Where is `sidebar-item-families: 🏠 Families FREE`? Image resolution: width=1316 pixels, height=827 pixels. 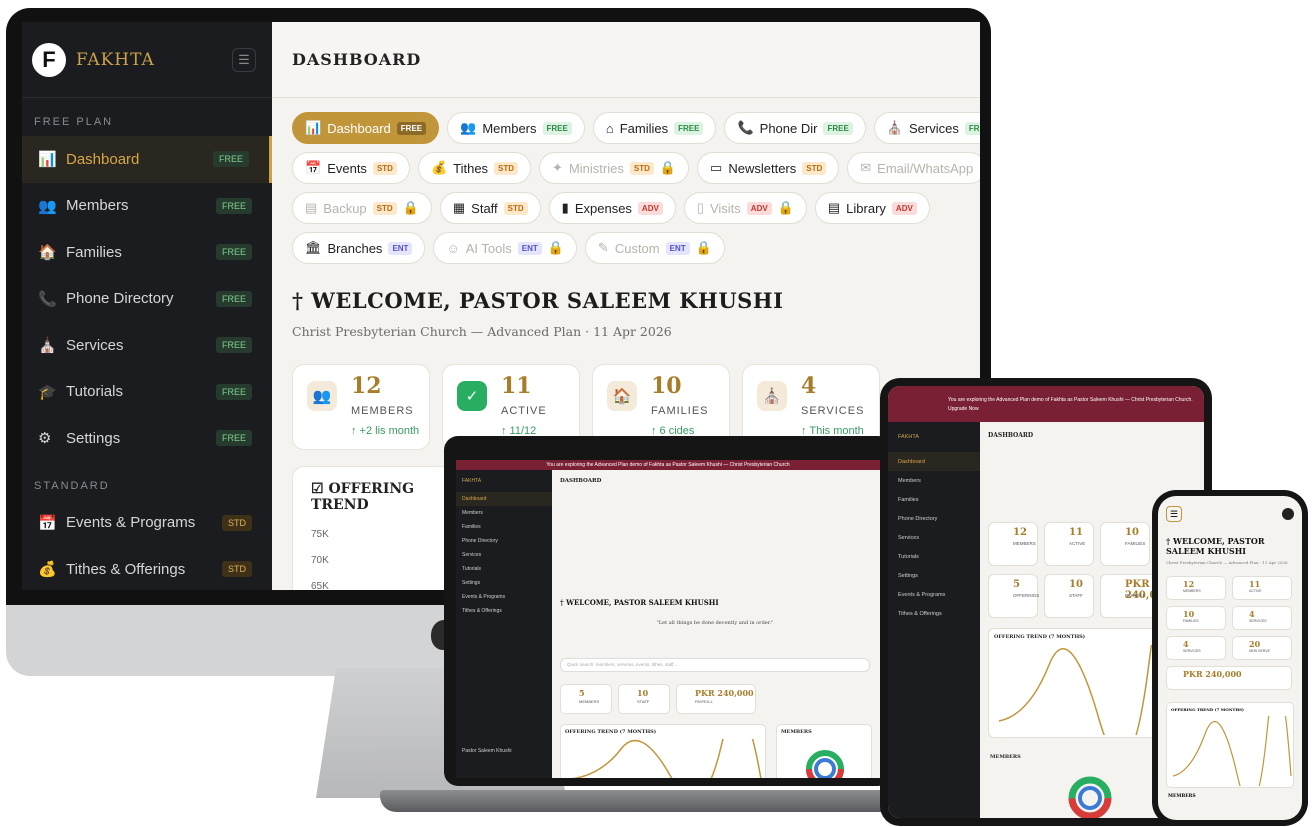 sidebar-item-families: 🏠 Families FREE is located at coordinates (147, 252).